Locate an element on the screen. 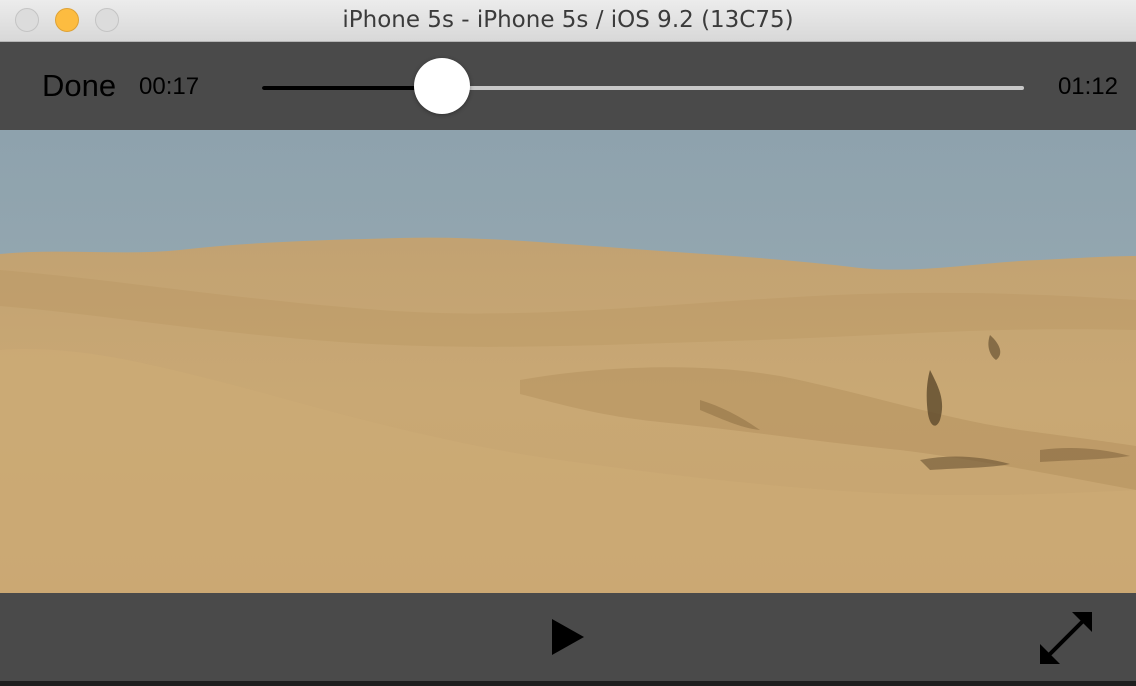 This screenshot has height=686, width=1136. fullscreen-button is located at coordinates (1066, 638).